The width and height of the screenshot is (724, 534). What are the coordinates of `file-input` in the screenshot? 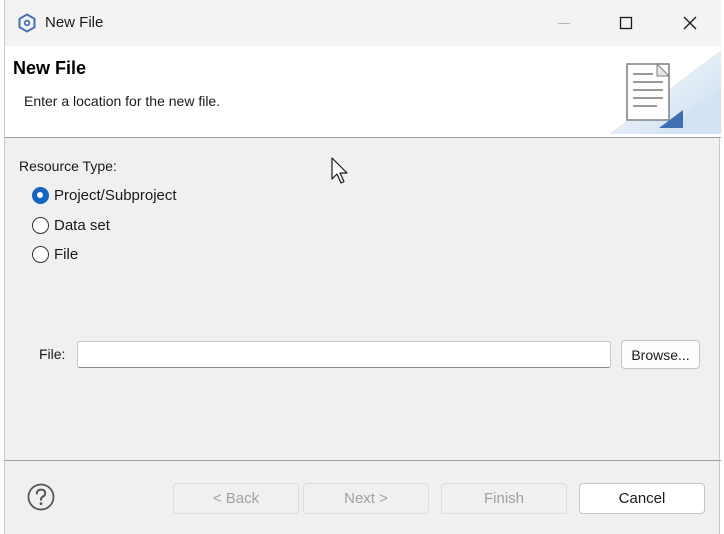 It's located at (344, 354).